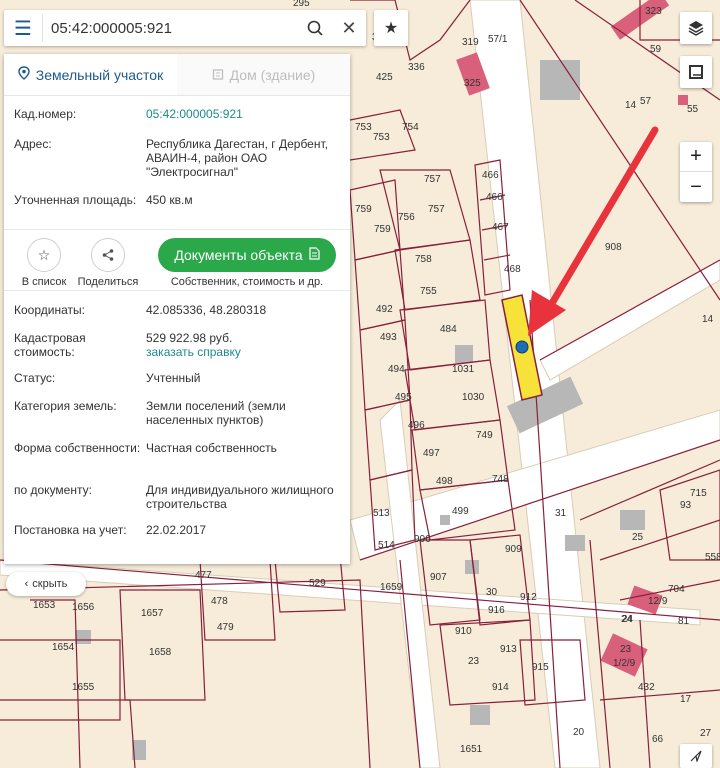 The image size is (720, 768). I want to click on plot-number-label: 27, so click(706, 733).